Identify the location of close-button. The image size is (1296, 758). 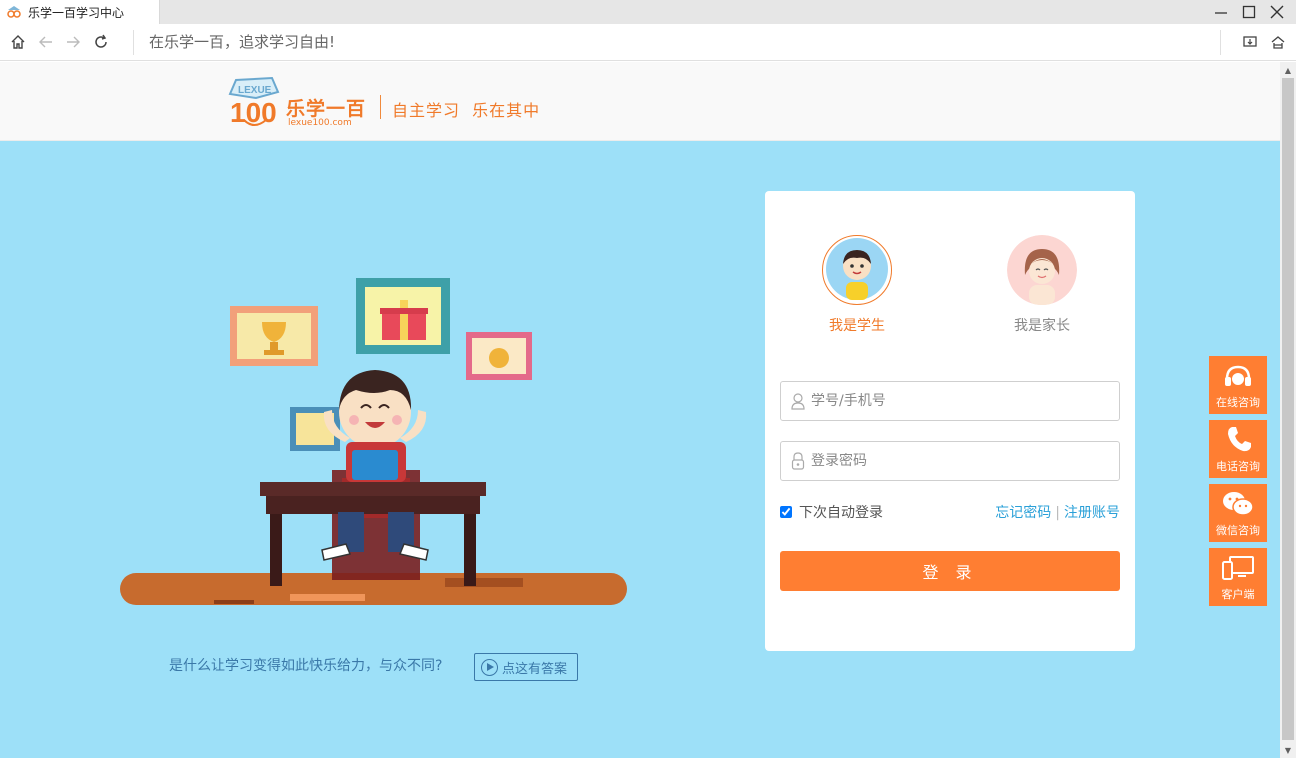
(1277, 12).